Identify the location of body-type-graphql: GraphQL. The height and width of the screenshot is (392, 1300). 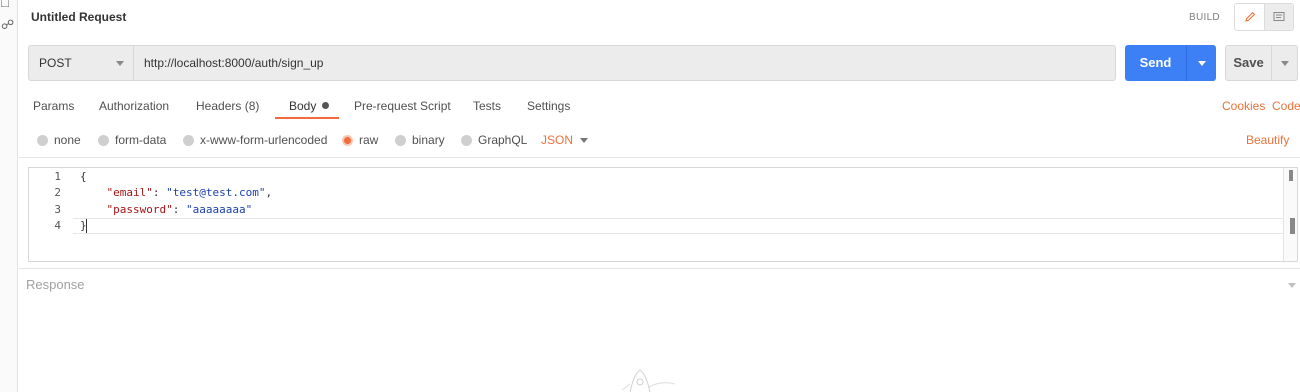
(494, 140).